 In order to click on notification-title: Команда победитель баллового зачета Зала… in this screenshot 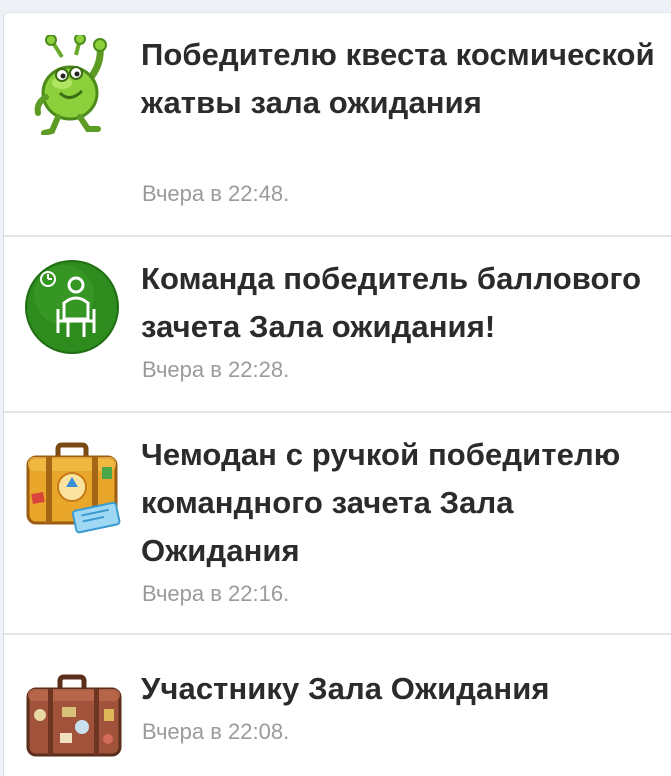, I will do `click(402, 303)`.